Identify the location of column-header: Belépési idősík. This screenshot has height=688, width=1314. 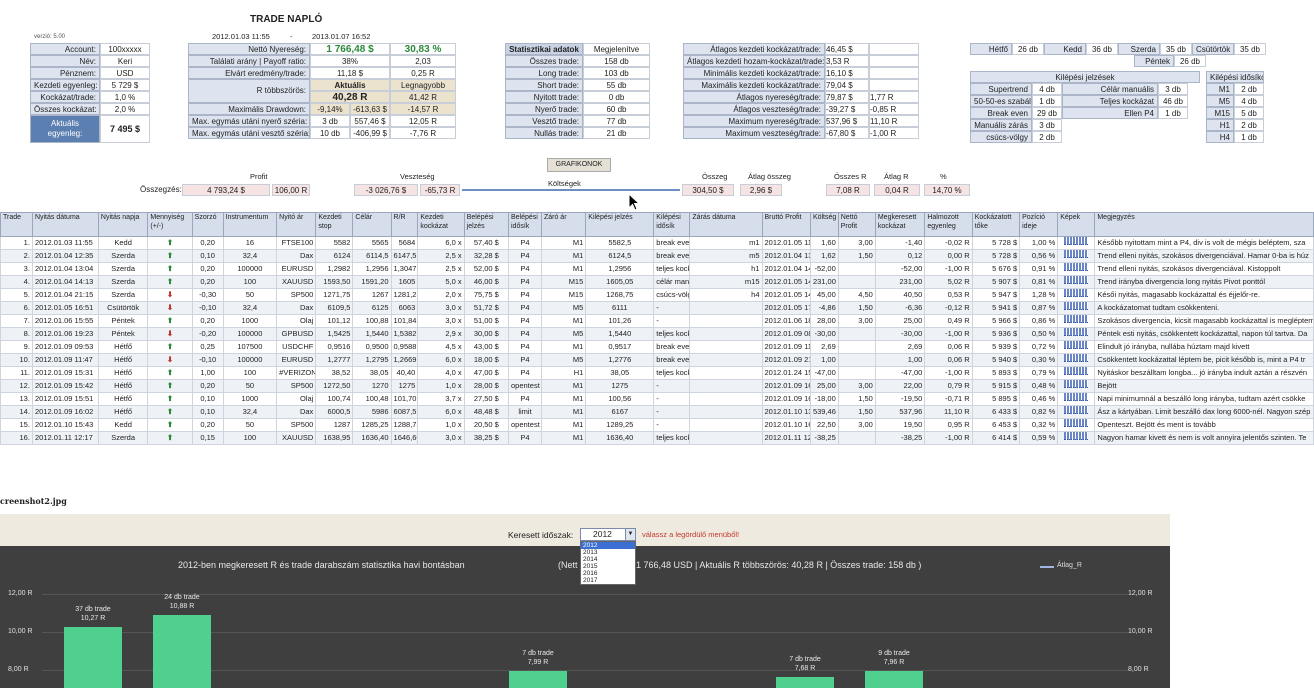
(525, 224).